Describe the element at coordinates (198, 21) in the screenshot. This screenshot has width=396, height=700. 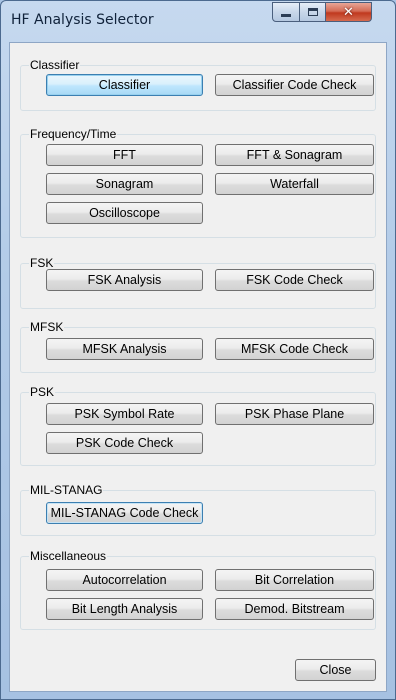
I see `title-bar: HF Analysis Selector ✕` at that location.